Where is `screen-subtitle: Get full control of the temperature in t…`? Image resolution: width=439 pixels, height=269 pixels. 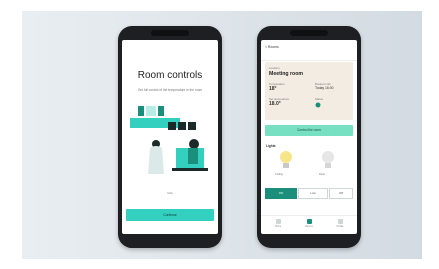 screen-subtitle: Get full control of the temperature in t… is located at coordinates (170, 90).